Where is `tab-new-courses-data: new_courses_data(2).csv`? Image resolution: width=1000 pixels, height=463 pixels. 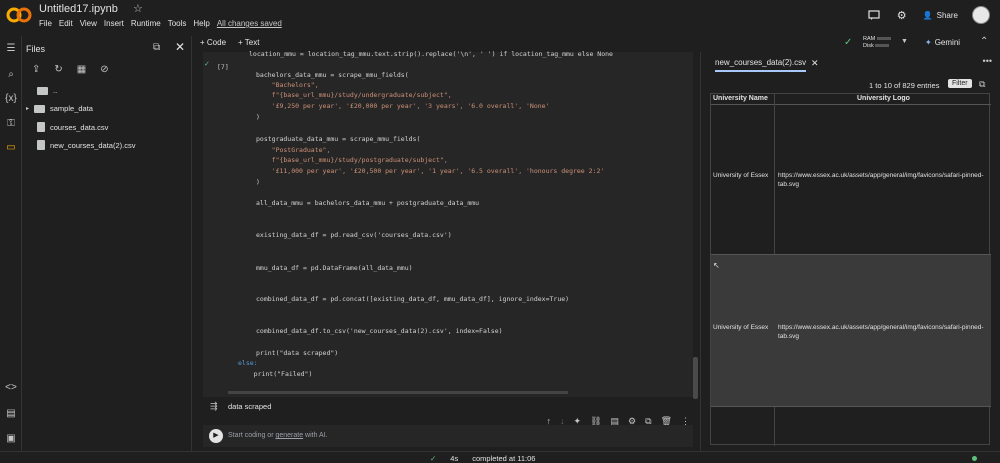 tab-new-courses-data: new_courses_data(2).csv is located at coordinates (761, 65).